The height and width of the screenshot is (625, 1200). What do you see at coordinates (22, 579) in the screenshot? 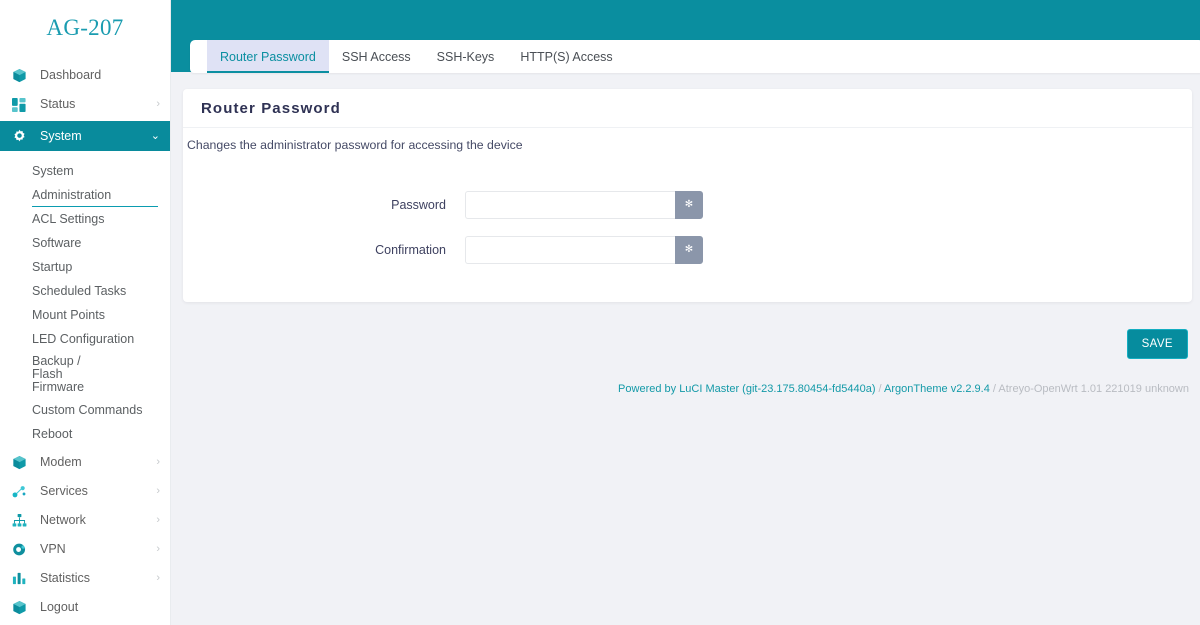
I see `barchart-icon` at bounding box center [22, 579].